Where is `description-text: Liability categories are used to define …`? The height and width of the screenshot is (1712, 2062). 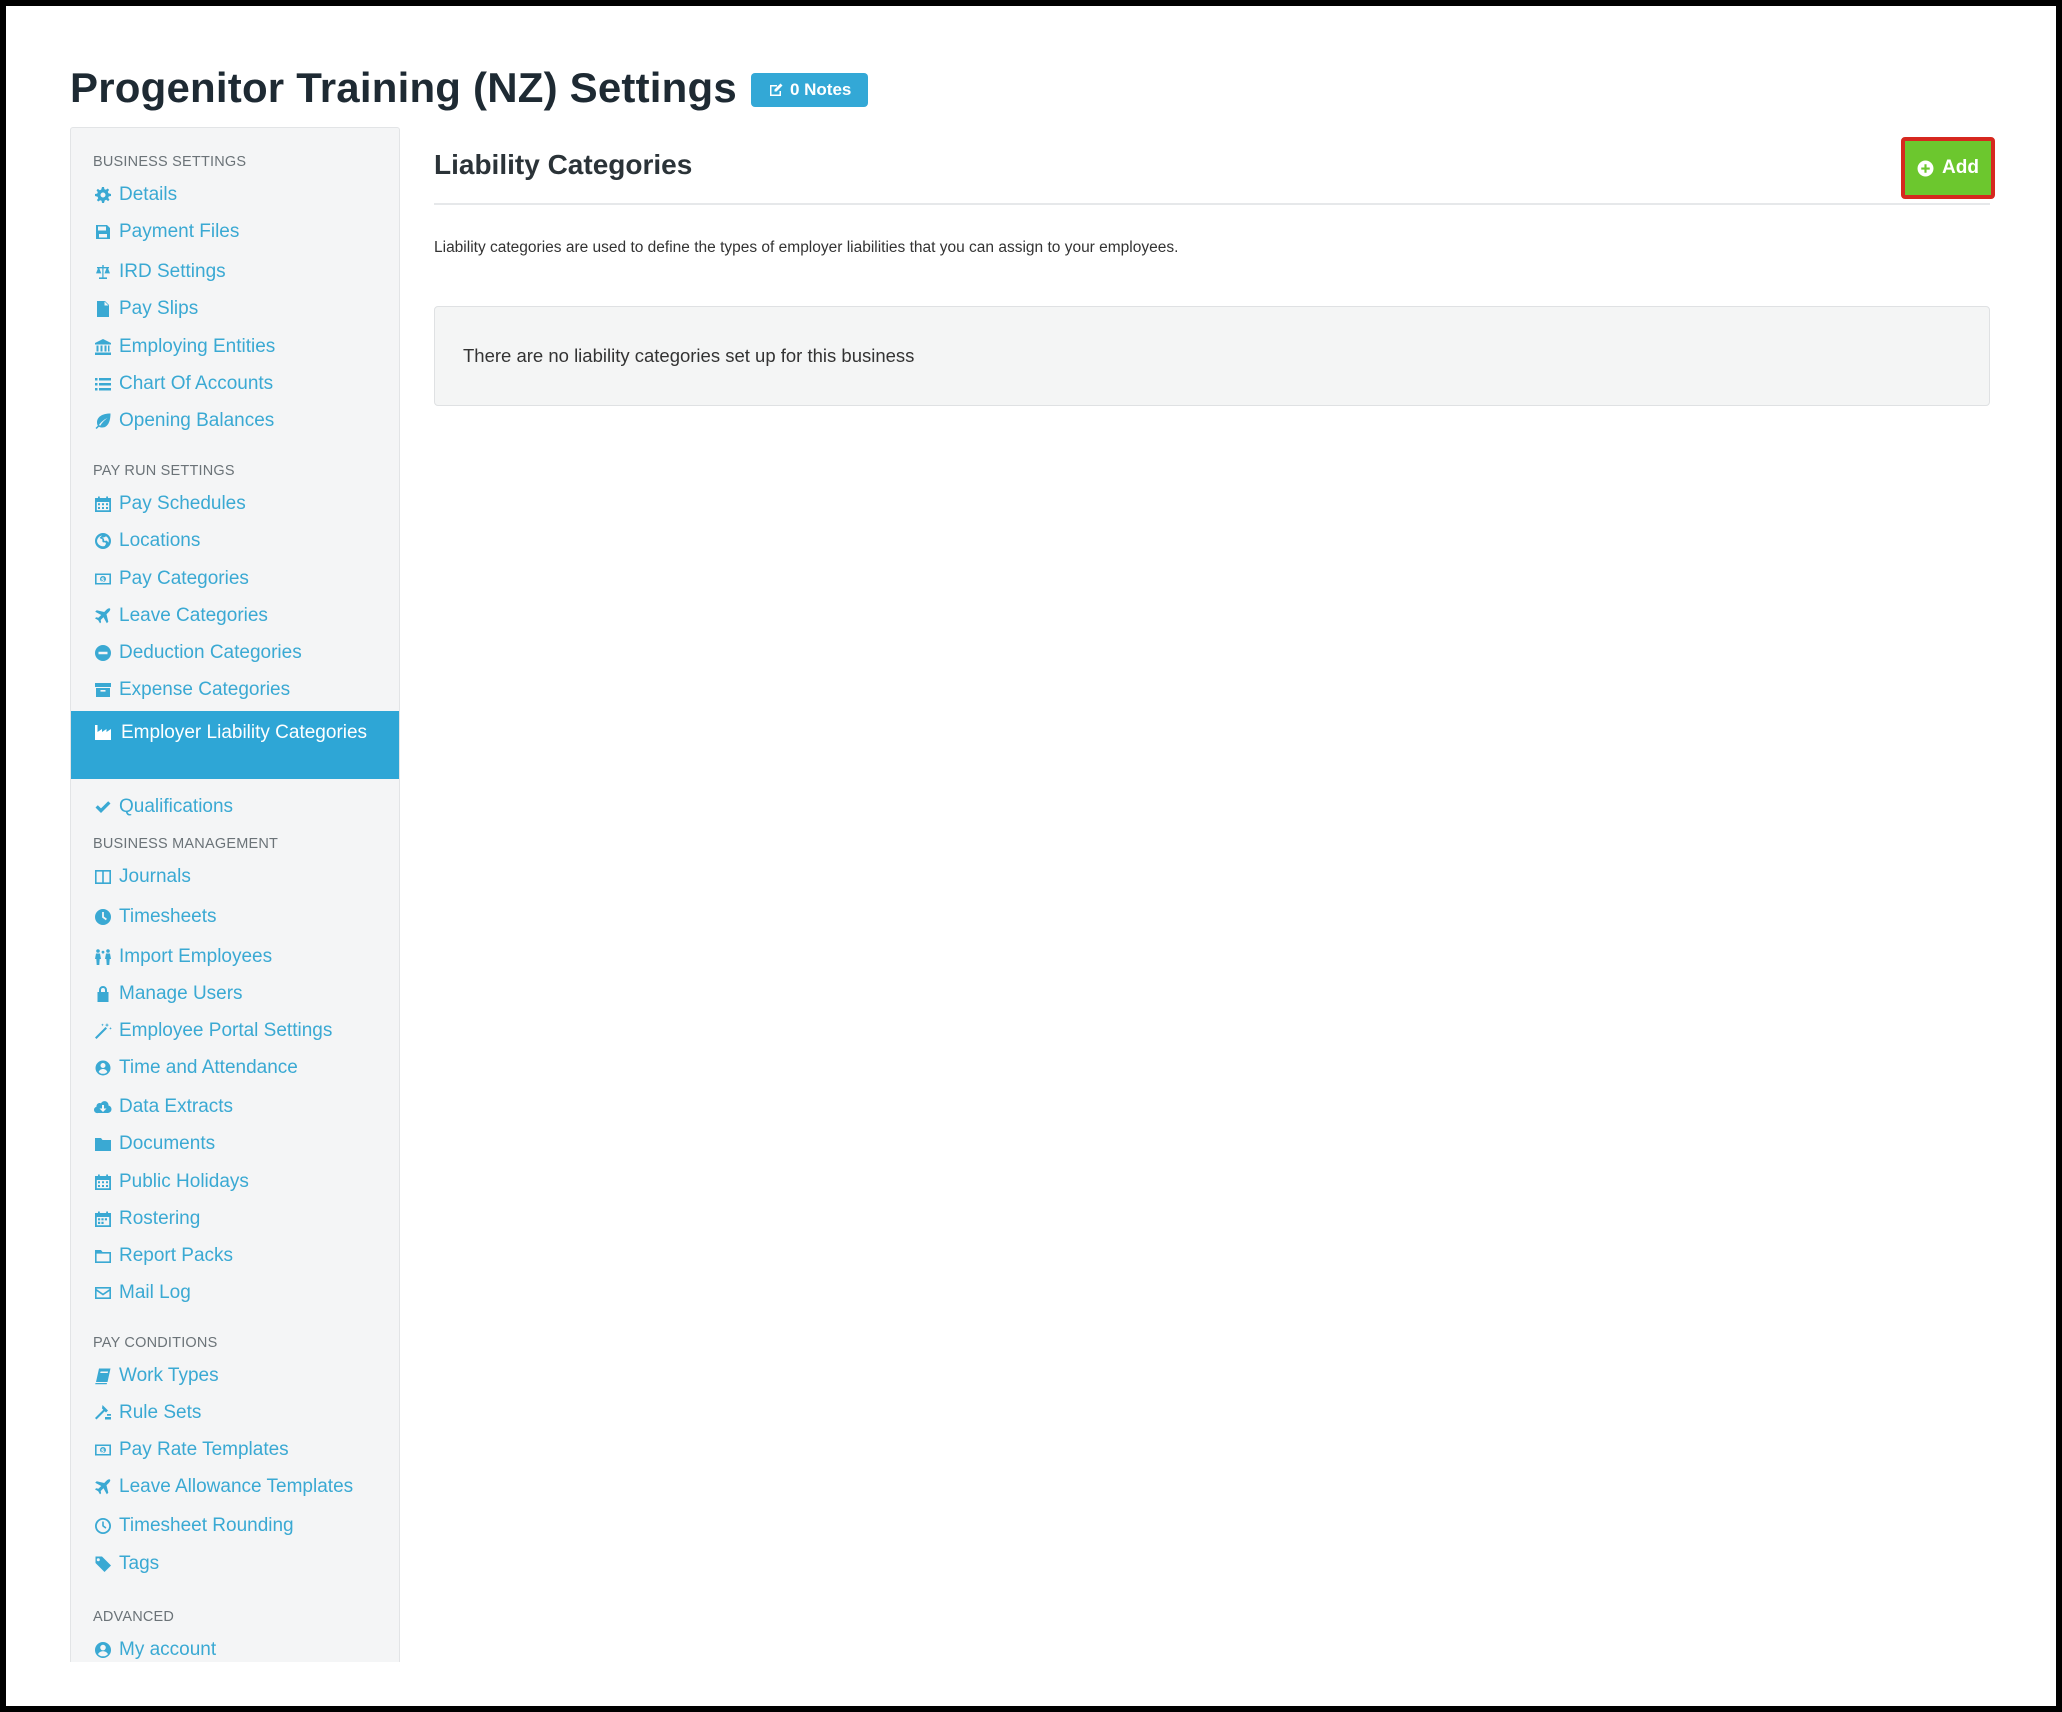 description-text: Liability categories are used to define … is located at coordinates (806, 247).